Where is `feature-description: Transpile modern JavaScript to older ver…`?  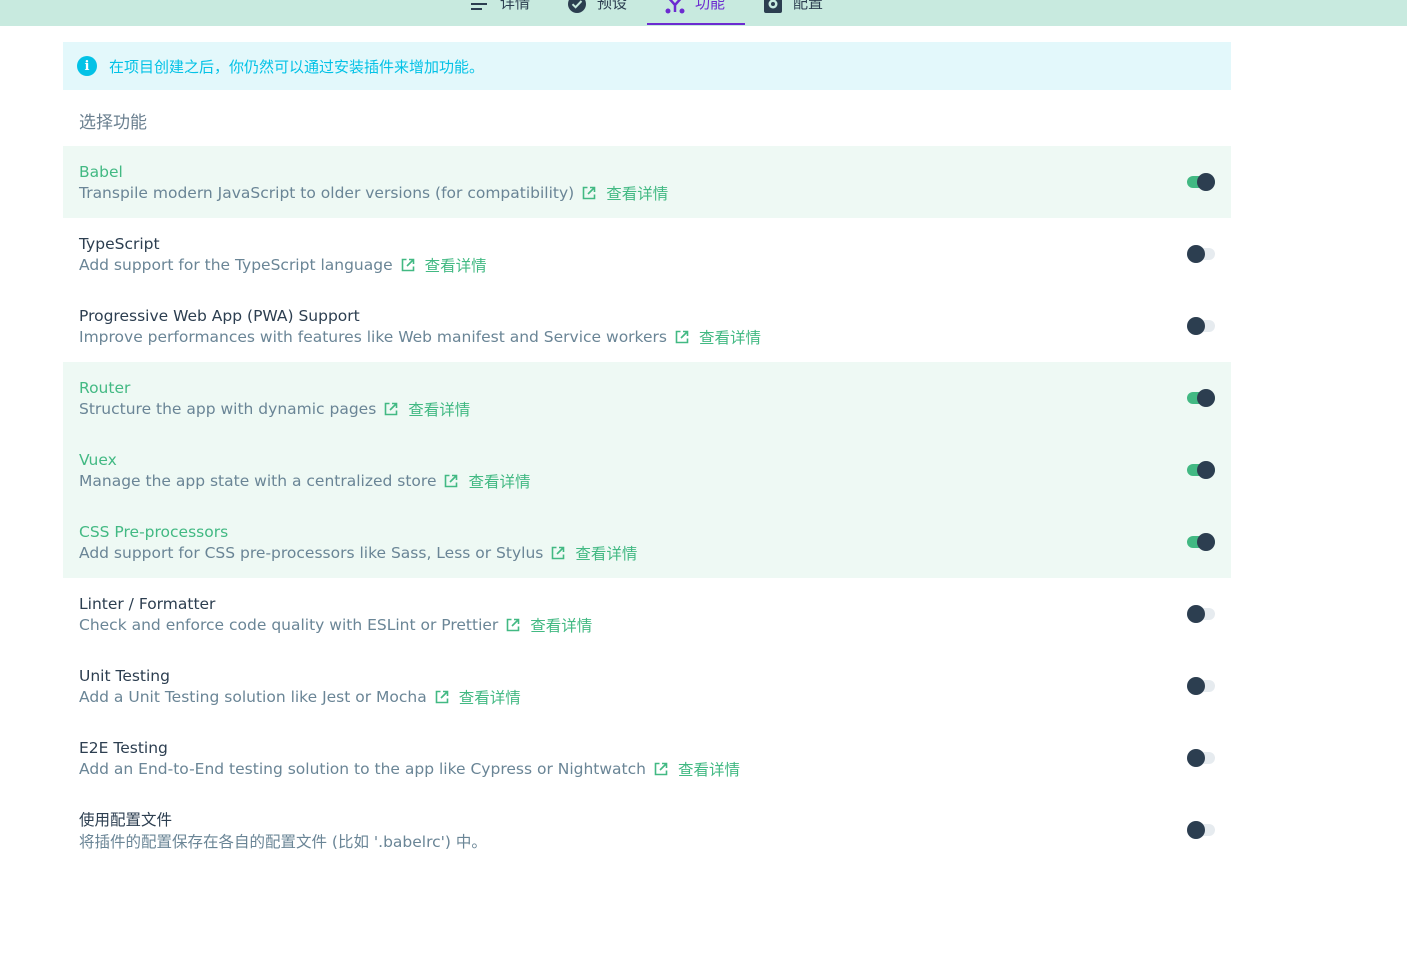
feature-description: Transpile modern JavaScript to older ver… is located at coordinates (327, 193).